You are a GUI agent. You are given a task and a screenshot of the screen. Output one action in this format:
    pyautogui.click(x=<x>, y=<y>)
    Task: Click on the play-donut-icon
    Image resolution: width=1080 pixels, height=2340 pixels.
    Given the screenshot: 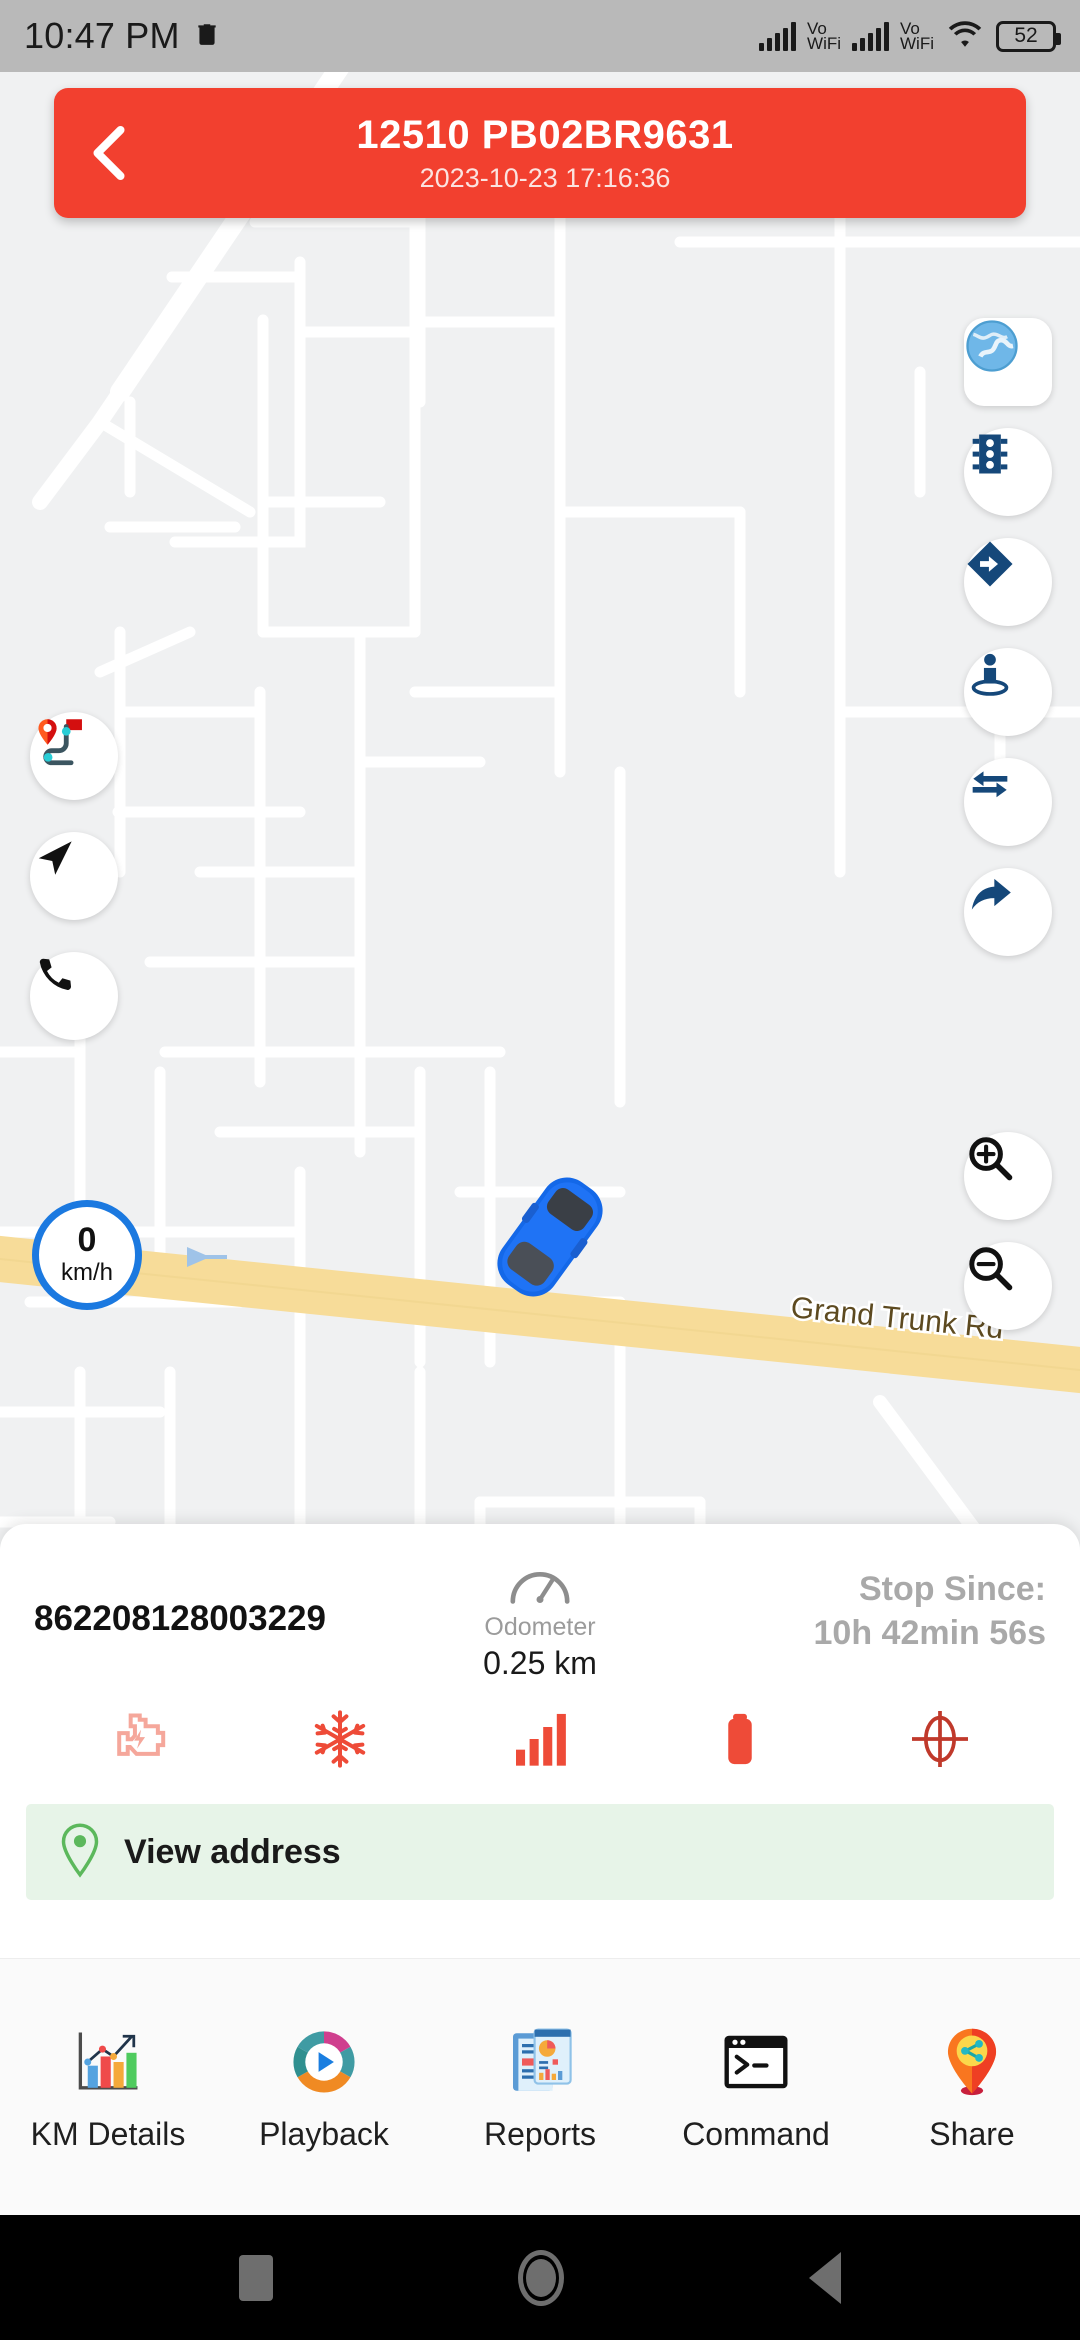 What is the action you would take?
    pyautogui.click(x=324, y=2062)
    